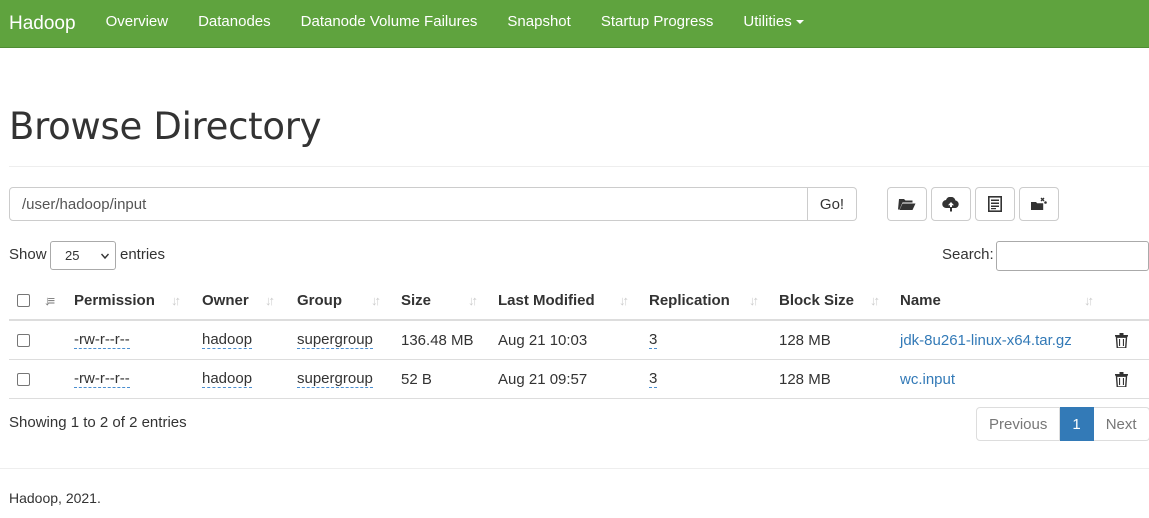 Image resolution: width=1149 pixels, height=518 pixels. What do you see at coordinates (137, 24) in the screenshot?
I see `nav-overview: Overview` at bounding box center [137, 24].